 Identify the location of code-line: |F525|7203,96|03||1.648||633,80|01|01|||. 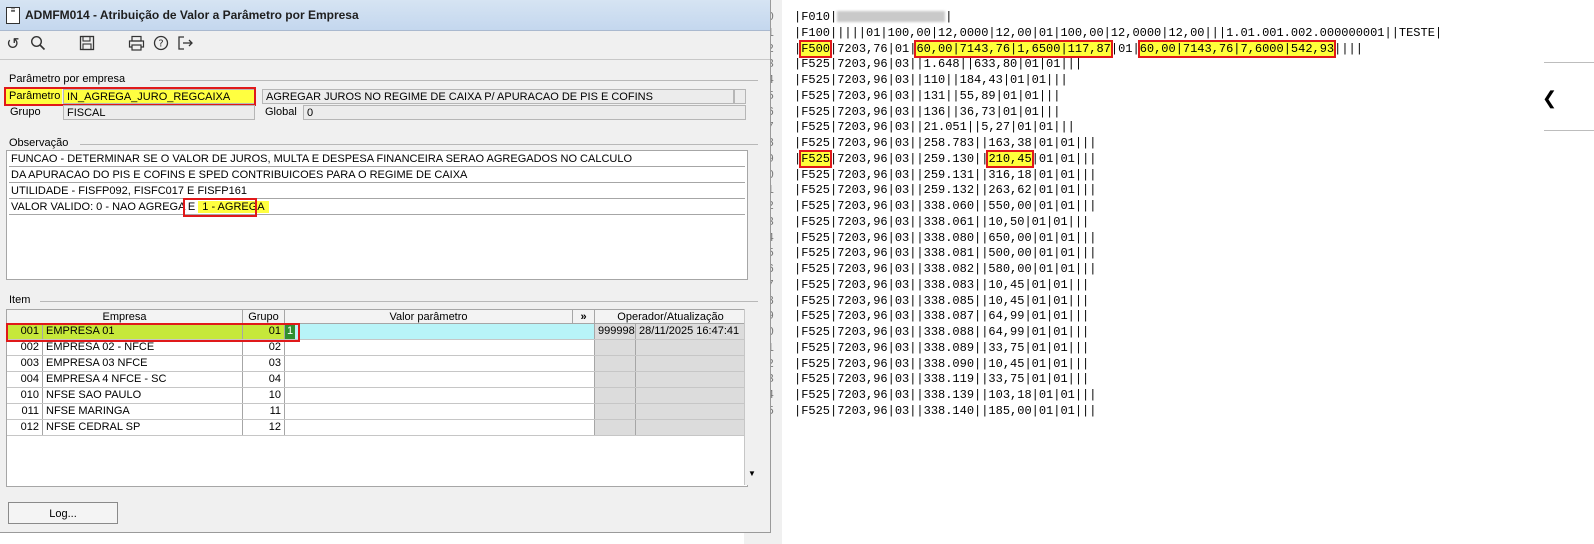
(938, 64).